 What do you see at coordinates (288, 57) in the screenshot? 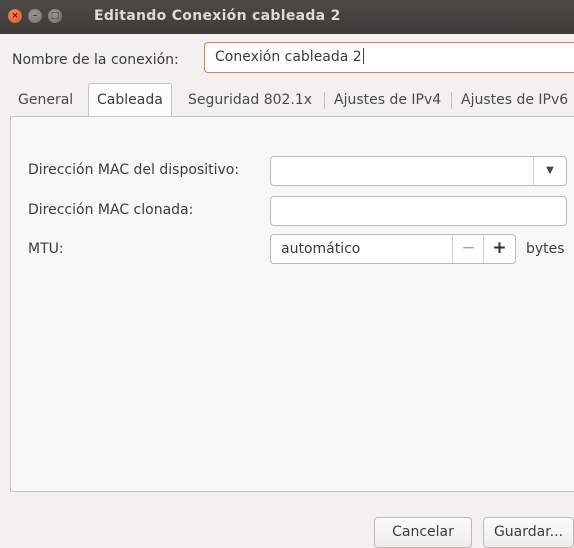
I see `connection-name-value: Conexión cableada 2` at bounding box center [288, 57].